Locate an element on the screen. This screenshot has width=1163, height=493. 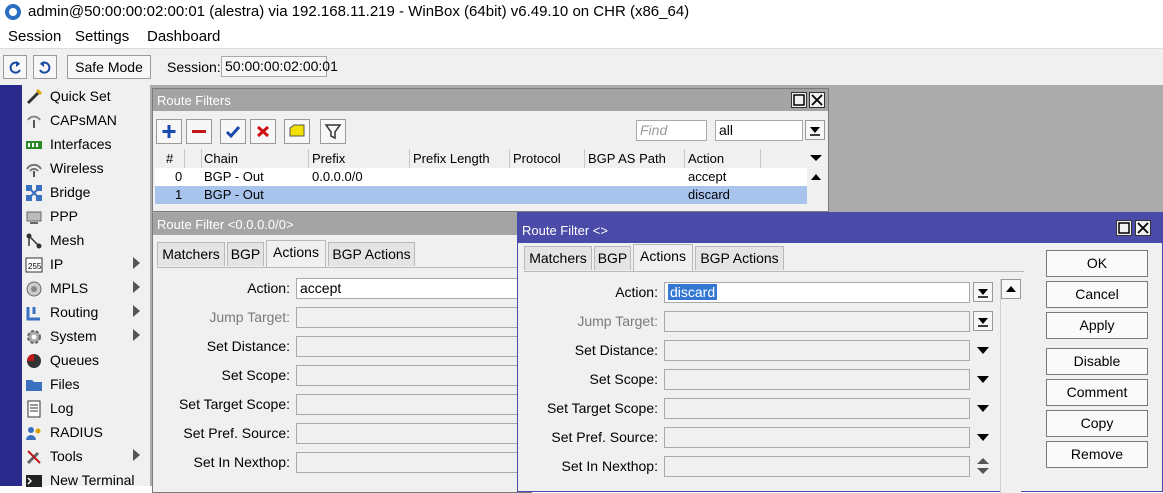
set-target-scope-expand-icon is located at coordinates (983, 408).